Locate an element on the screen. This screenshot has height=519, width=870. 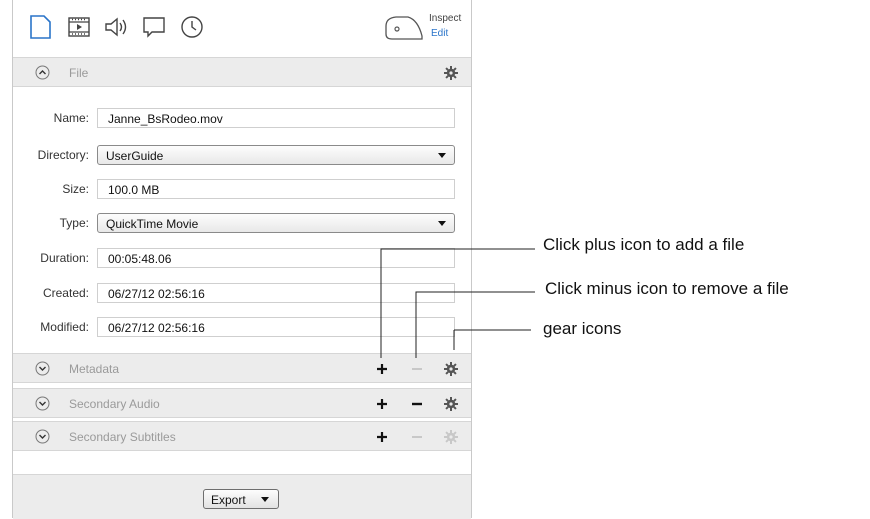
callout-lines is located at coordinates (457, 303).